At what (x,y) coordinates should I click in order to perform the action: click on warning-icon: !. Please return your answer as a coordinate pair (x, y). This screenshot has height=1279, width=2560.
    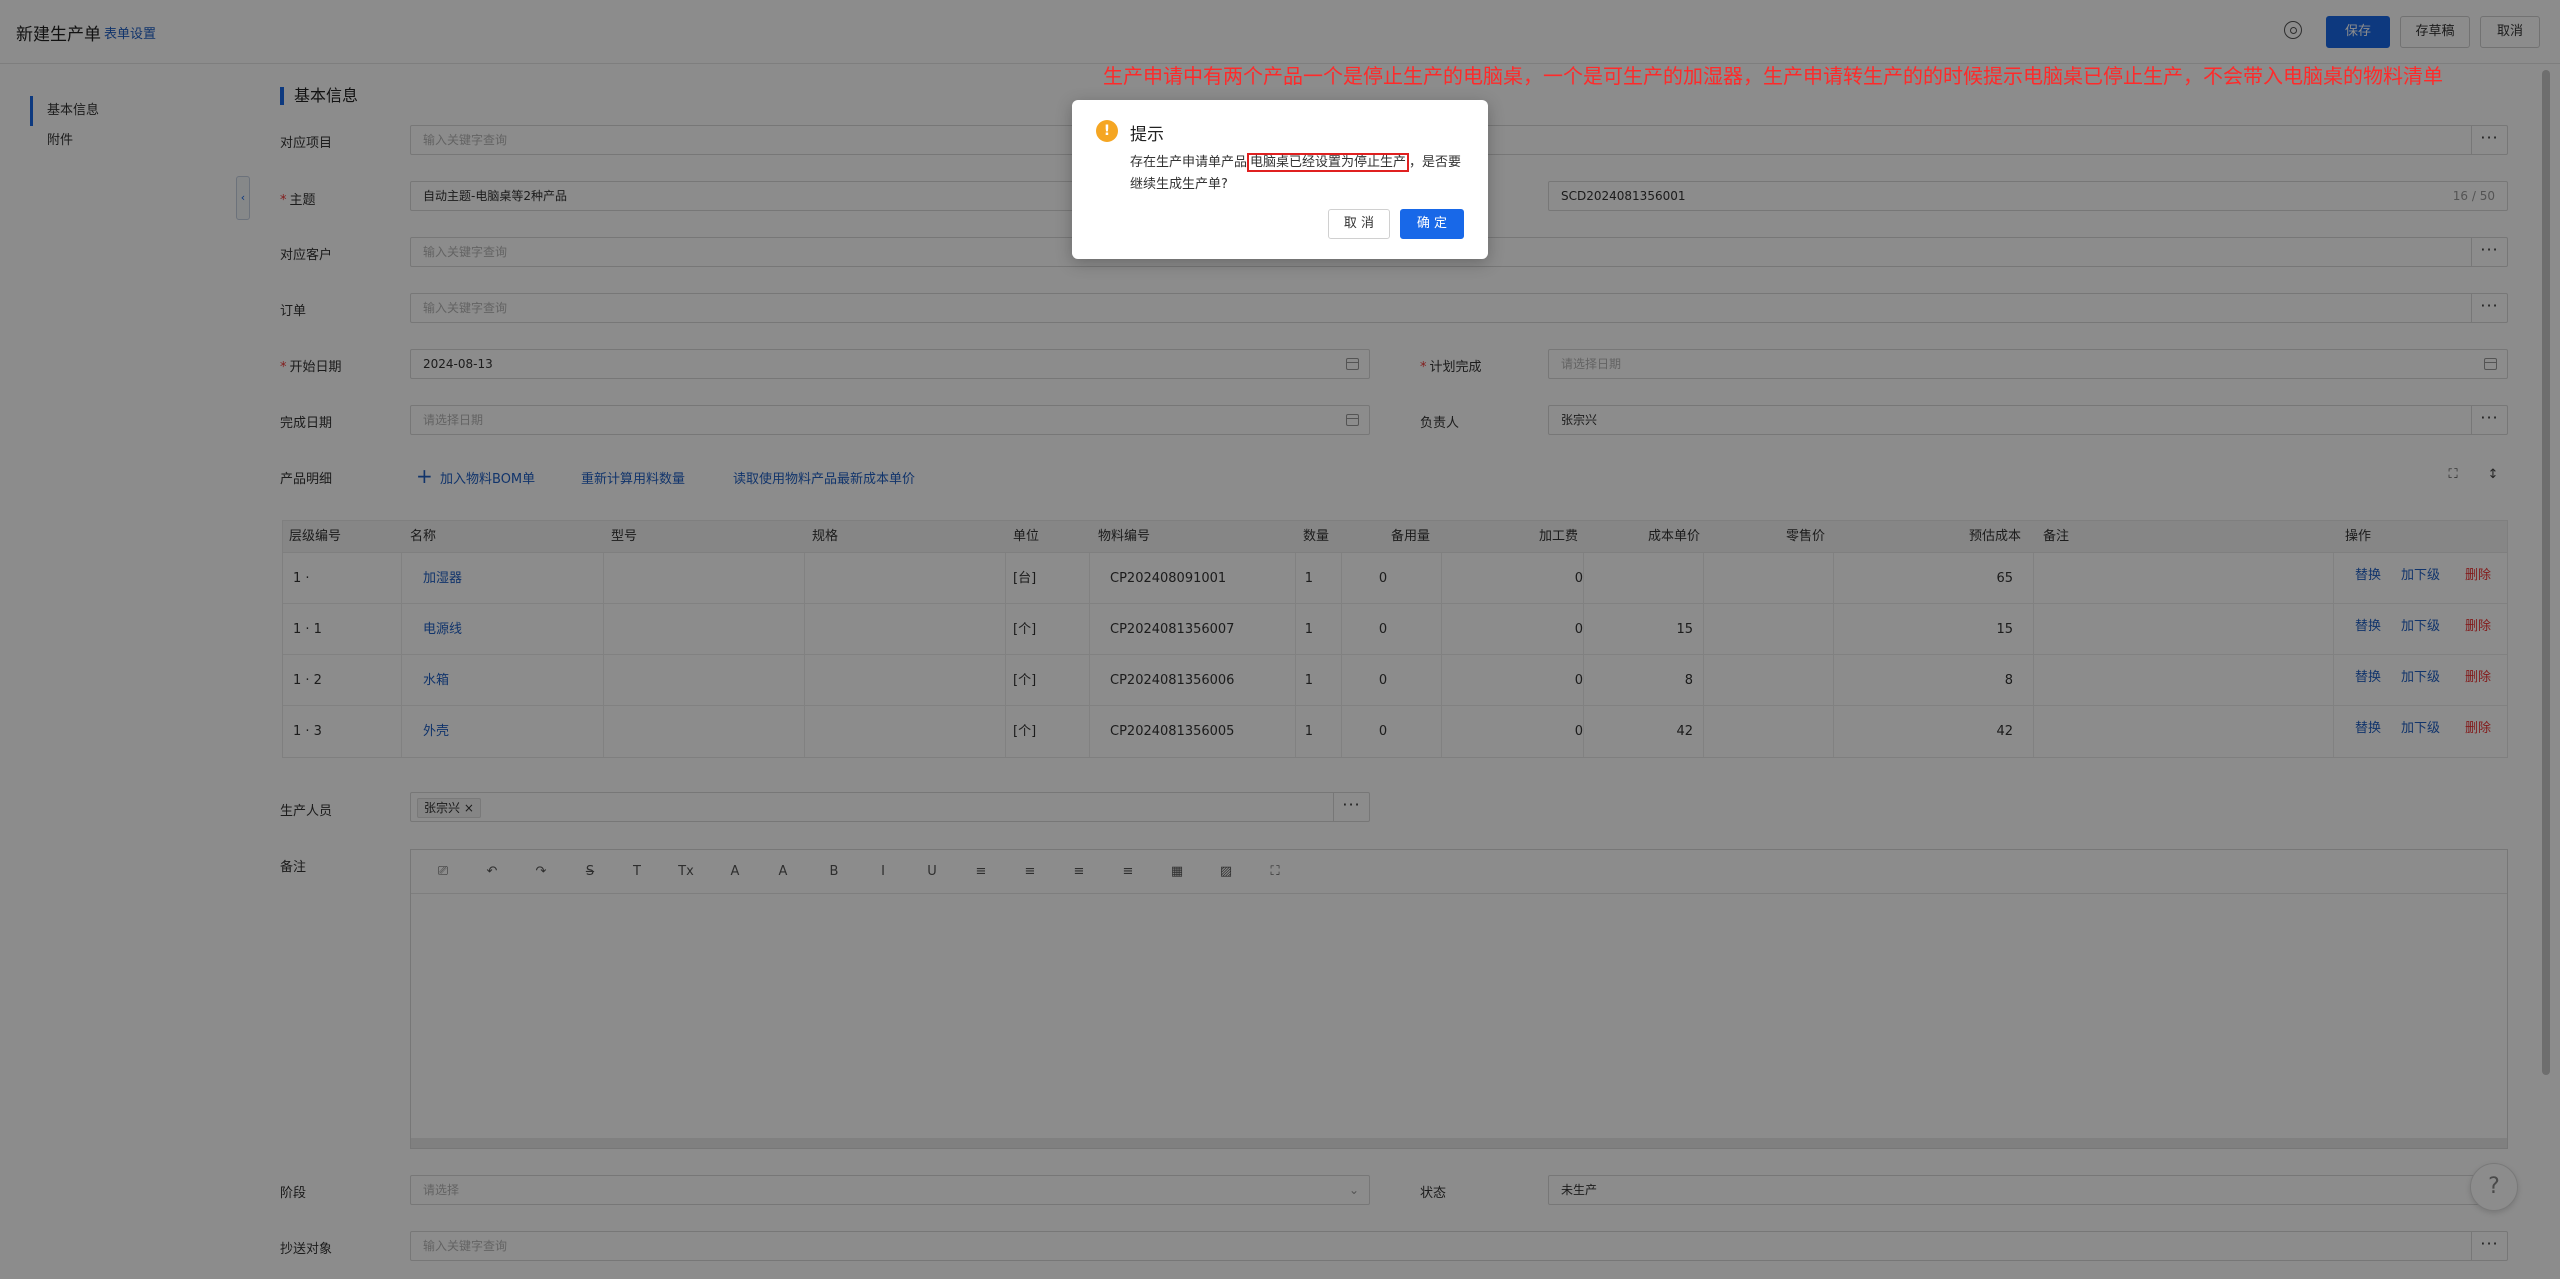
    Looking at the image, I should click on (1107, 131).